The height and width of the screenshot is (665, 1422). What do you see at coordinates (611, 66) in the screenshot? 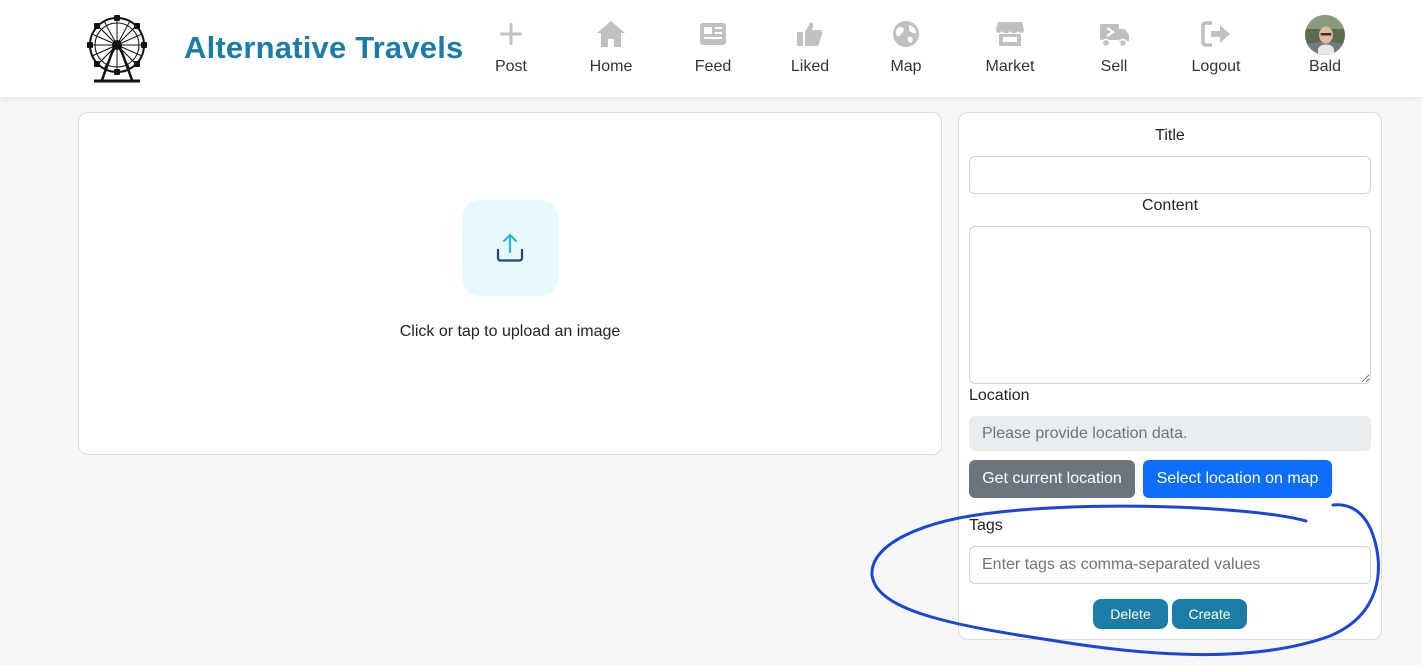
I see `nav-label-home: Home` at bounding box center [611, 66].